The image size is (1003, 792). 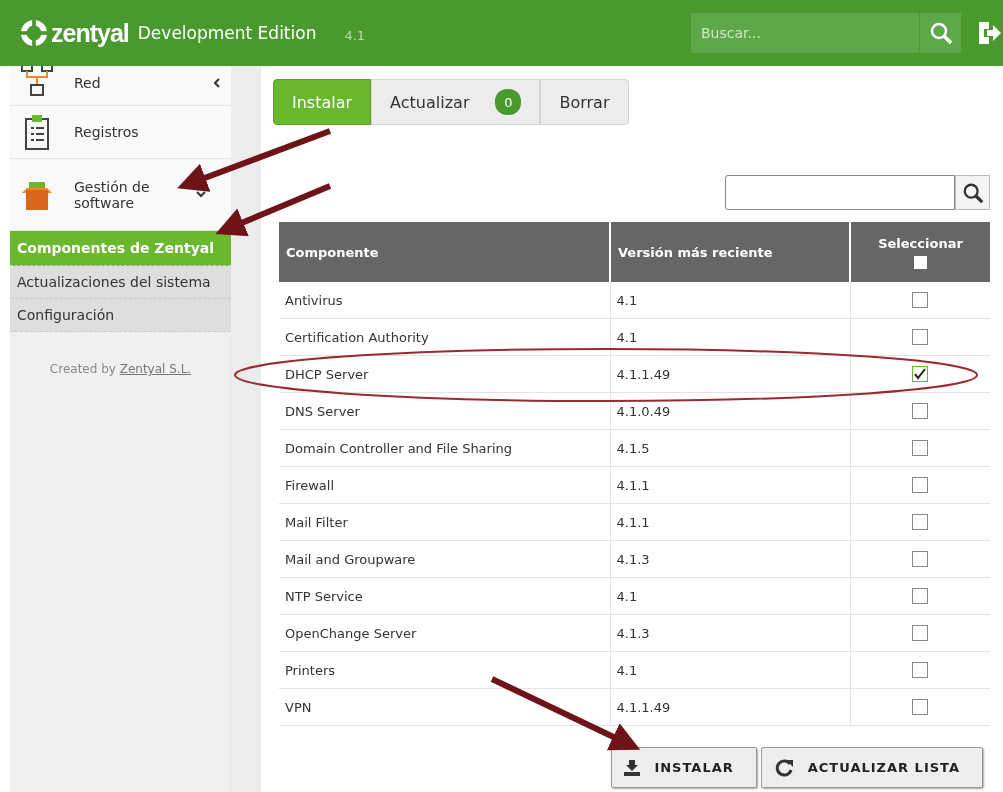 What do you see at coordinates (112, 194) in the screenshot?
I see `sidebar-label: Gestión de software` at bounding box center [112, 194].